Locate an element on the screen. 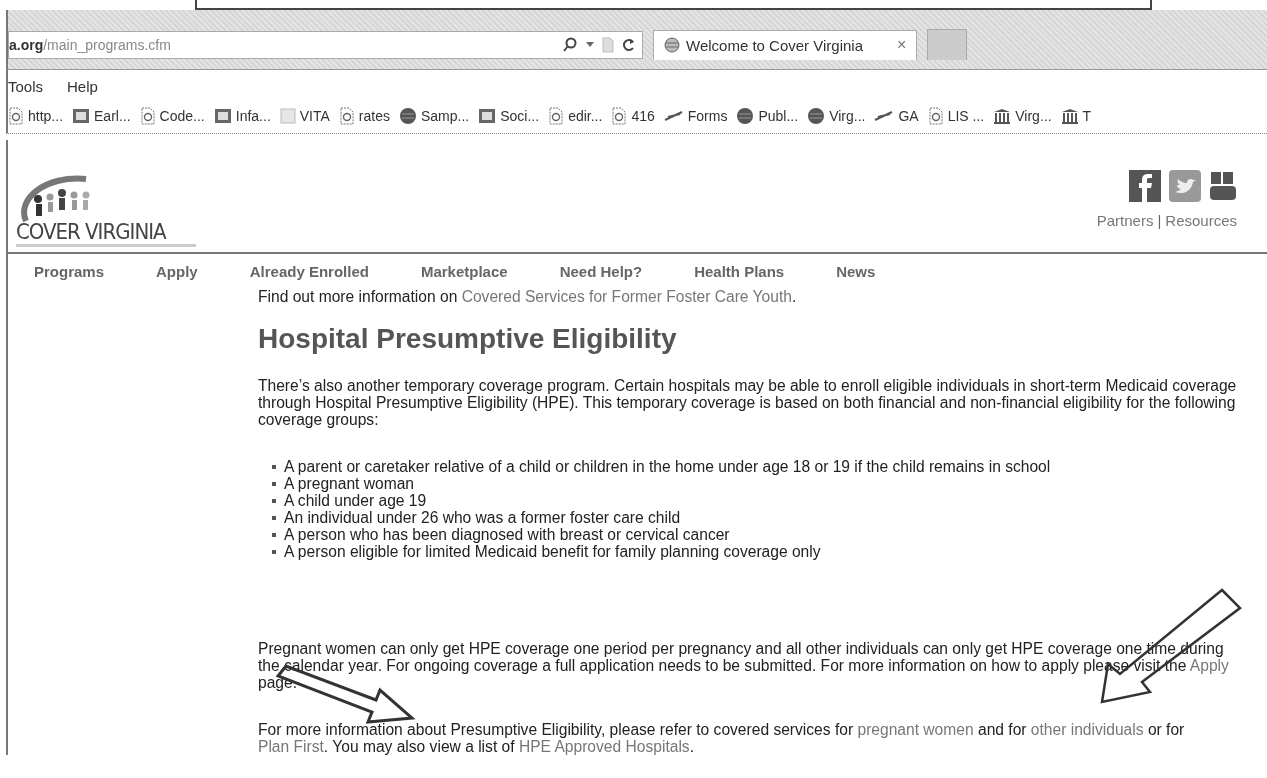 This screenshot has width=1267, height=778. list-item-text: A parent or caretaker relative of a child or children in the home under age 18 or 19 if the child remains in school is located at coordinates (667, 466).